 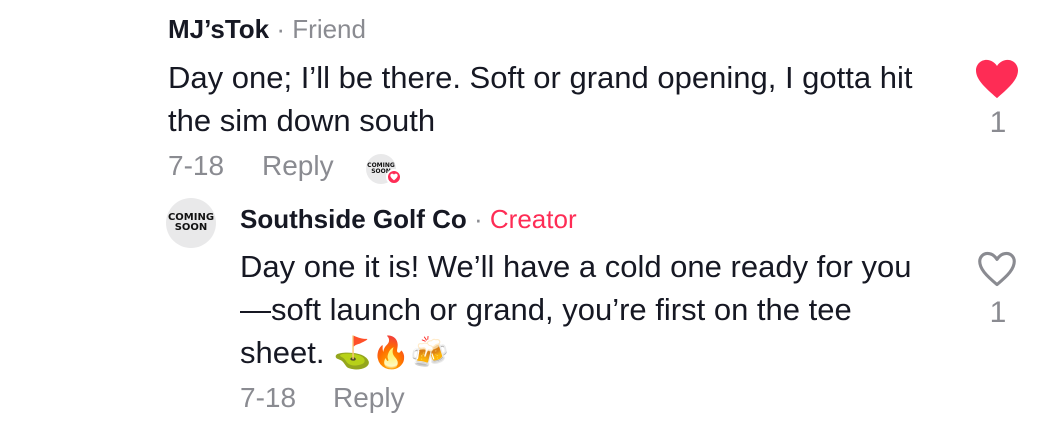 What do you see at coordinates (384, 172) in the screenshot?
I see `creator-liked-indicator: COMING SOON` at bounding box center [384, 172].